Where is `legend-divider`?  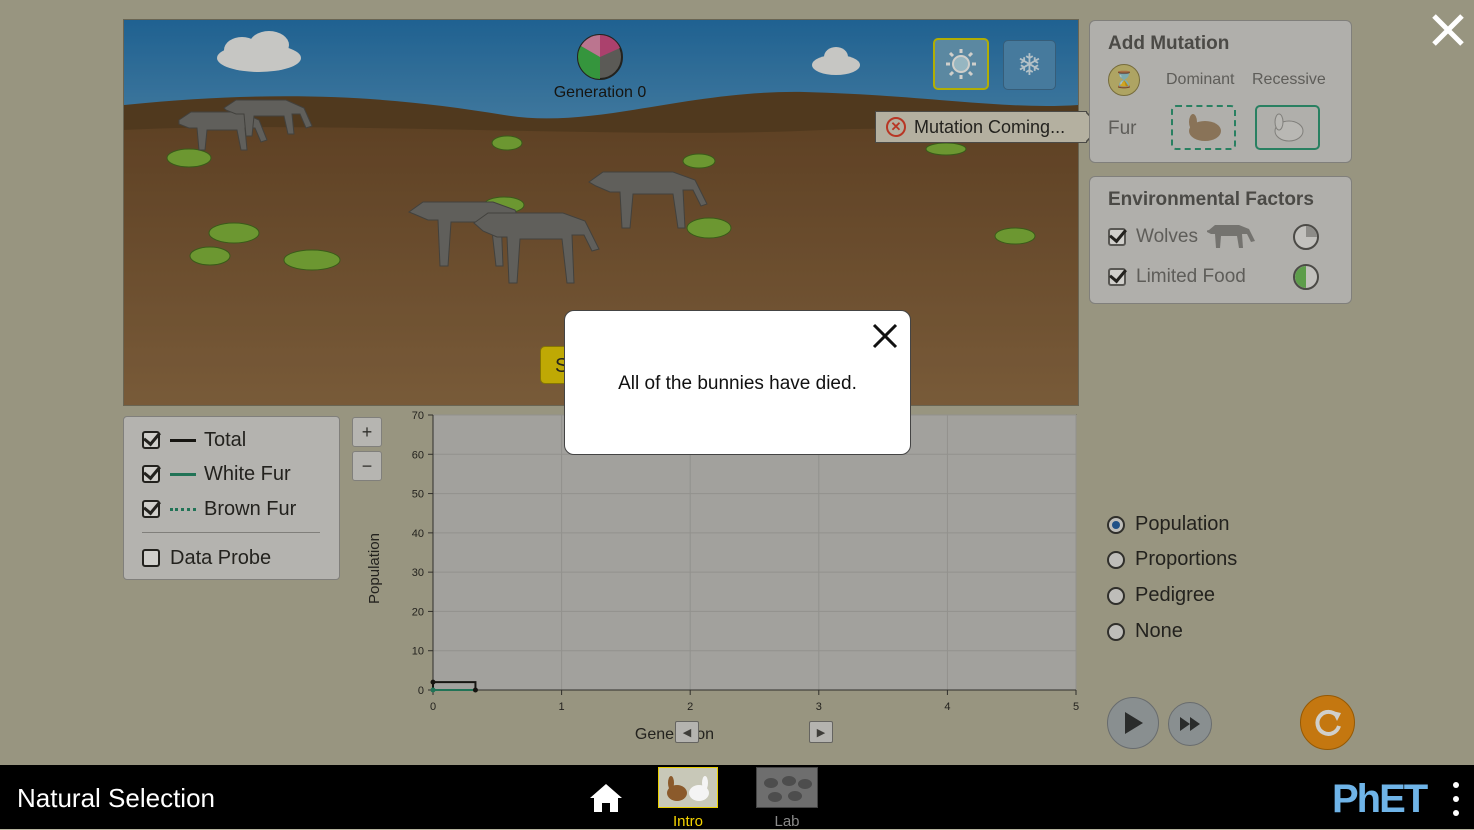
legend-divider is located at coordinates (231, 532).